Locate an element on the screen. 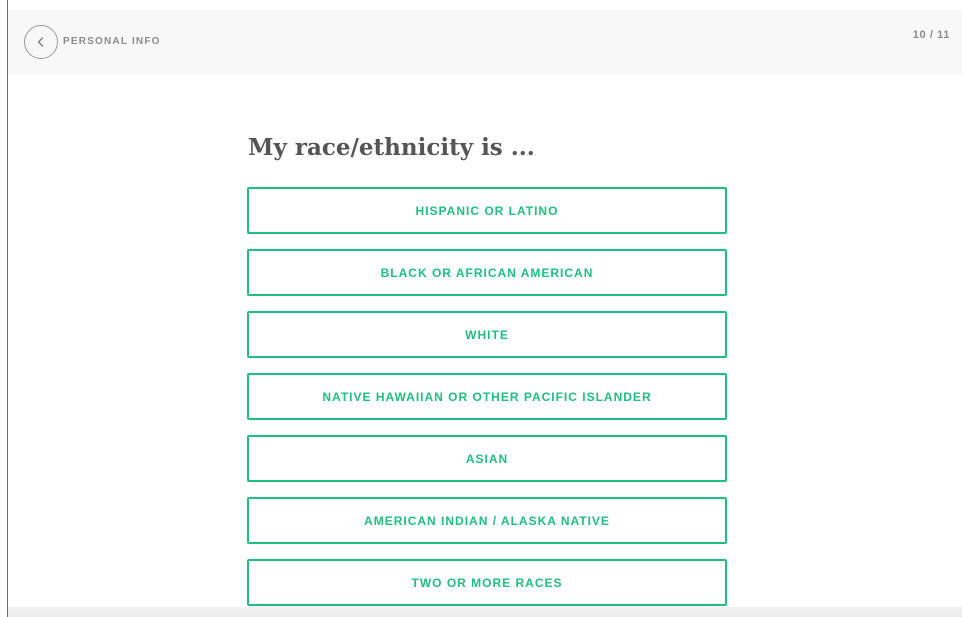 The height and width of the screenshot is (617, 962). option-white: WHITE is located at coordinates (487, 334).